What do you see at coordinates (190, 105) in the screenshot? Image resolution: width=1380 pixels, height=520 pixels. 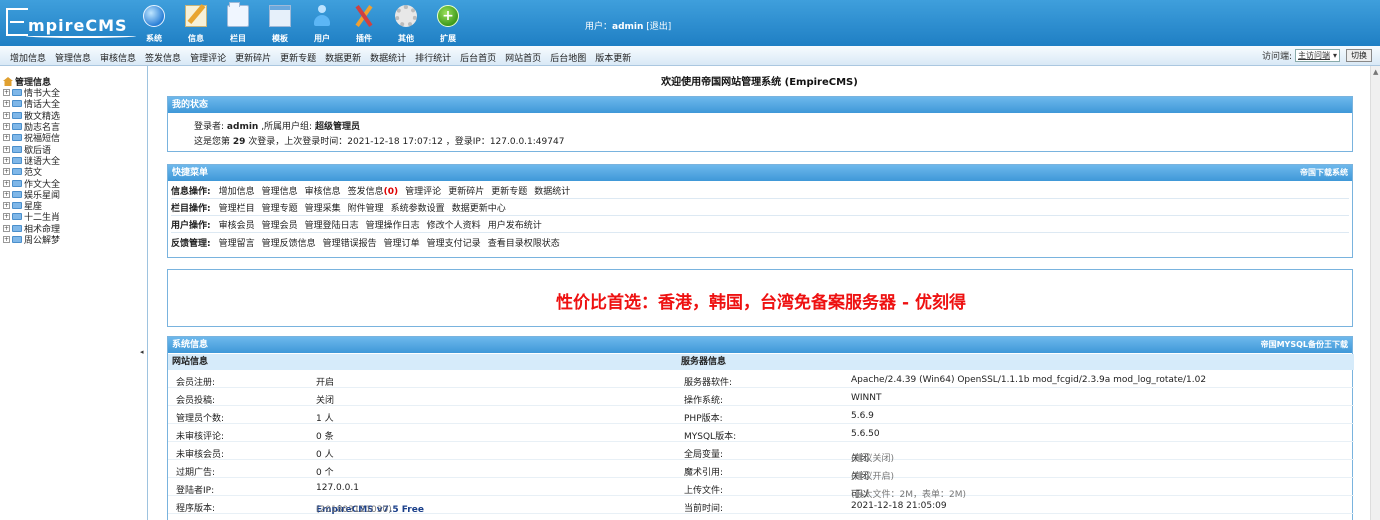 I see `my-status-title: 我的状态` at bounding box center [190, 105].